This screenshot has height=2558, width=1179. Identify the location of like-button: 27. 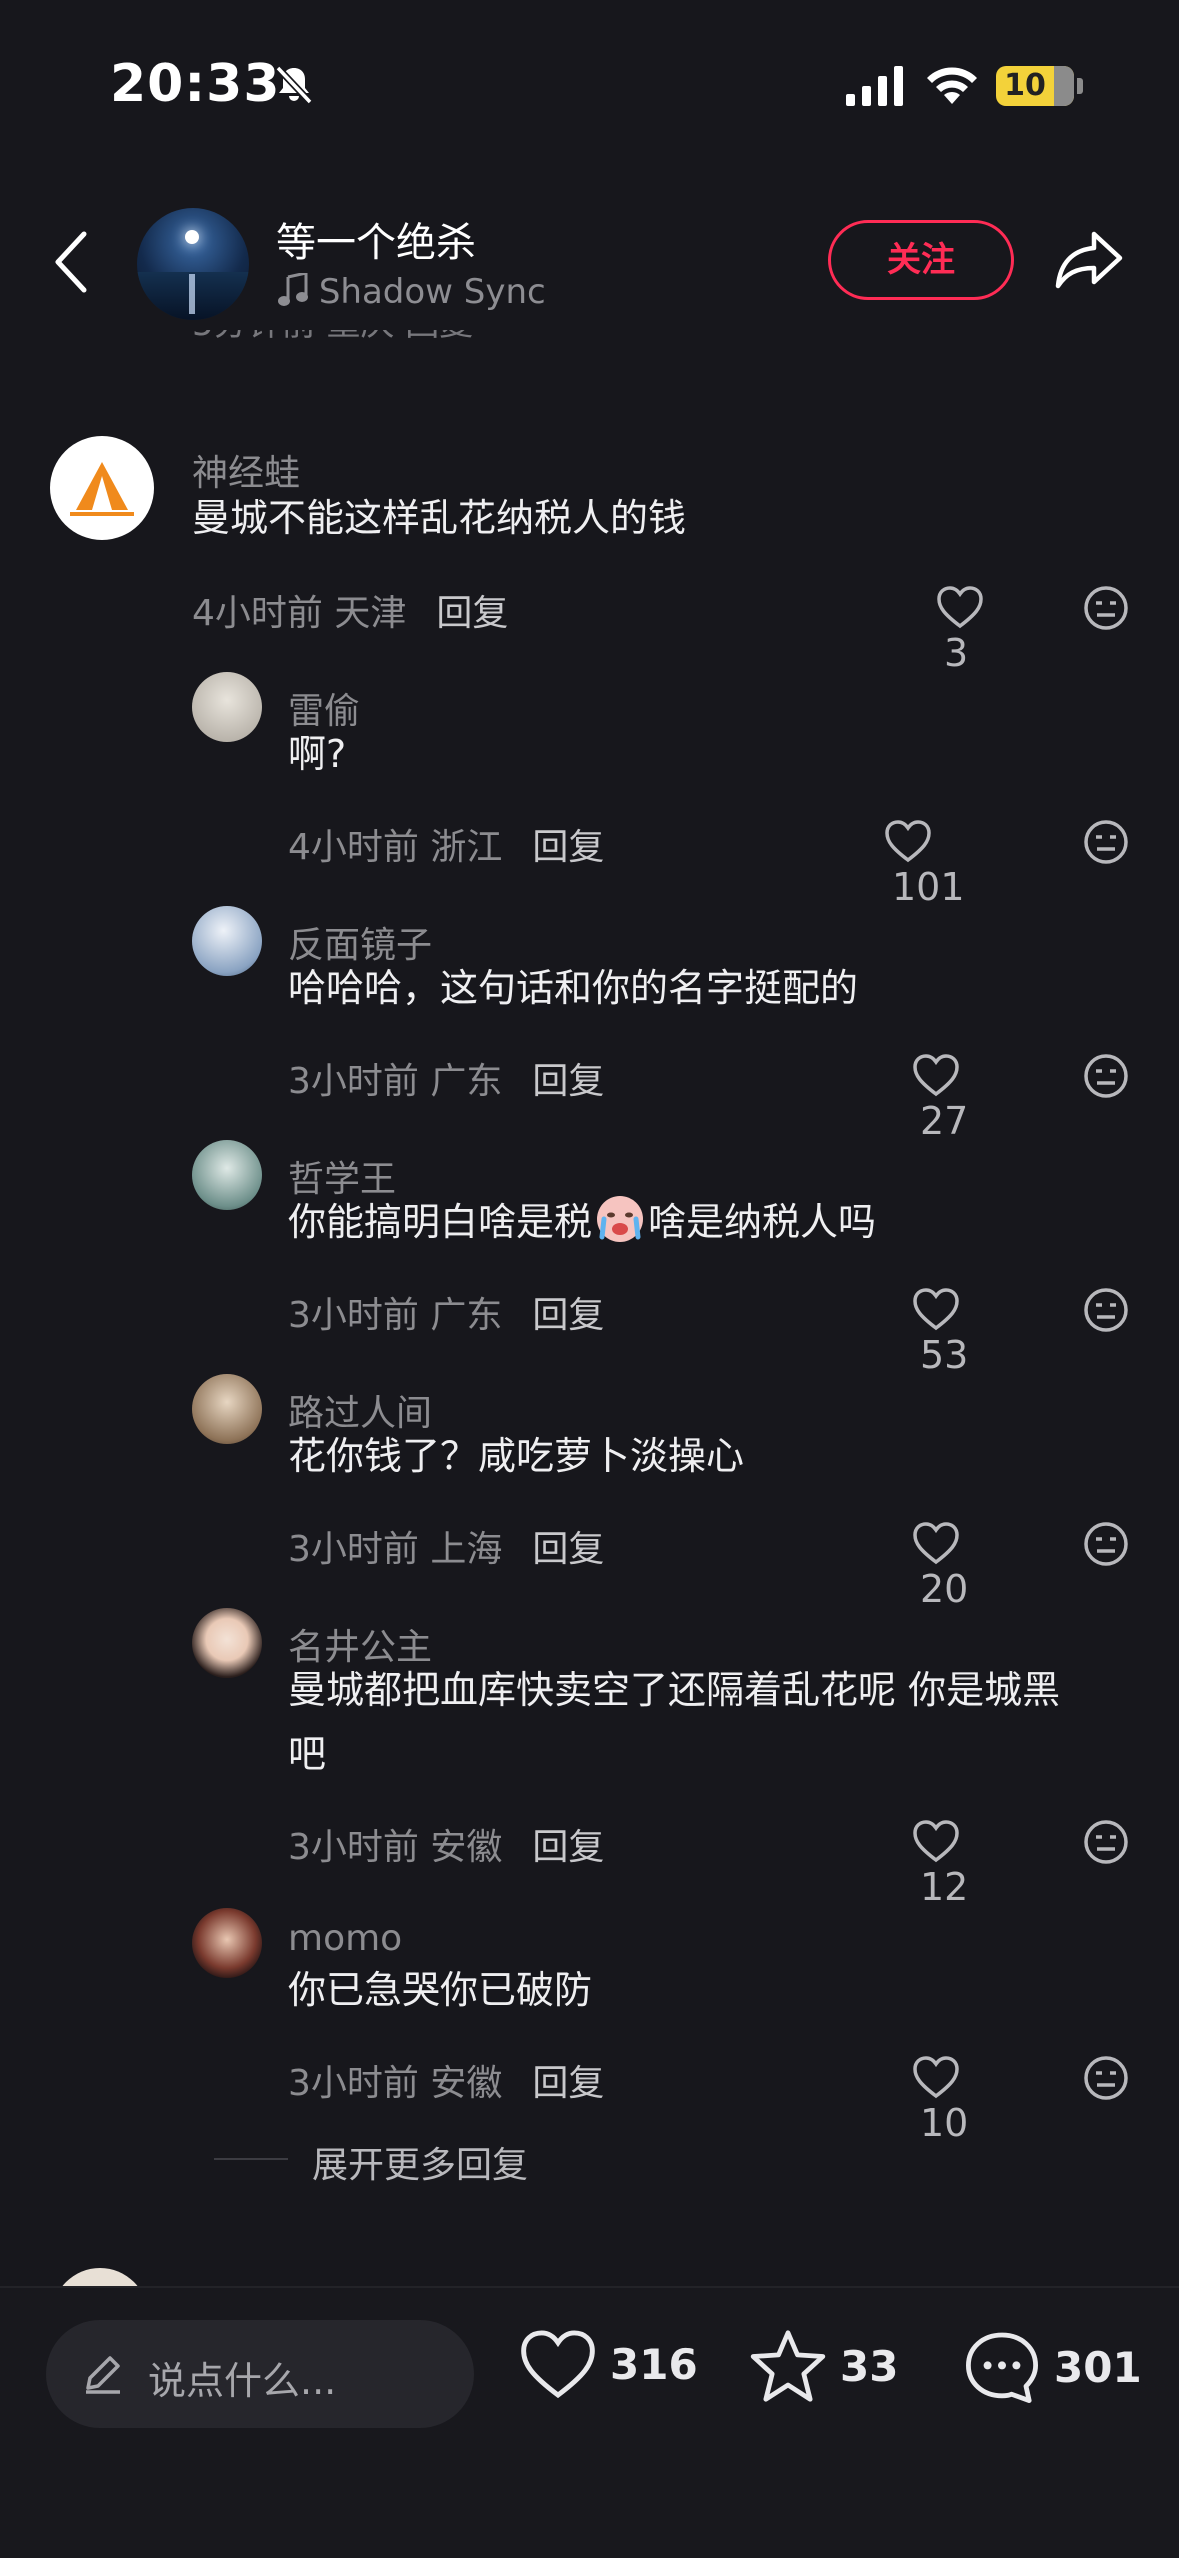
(940, 1096).